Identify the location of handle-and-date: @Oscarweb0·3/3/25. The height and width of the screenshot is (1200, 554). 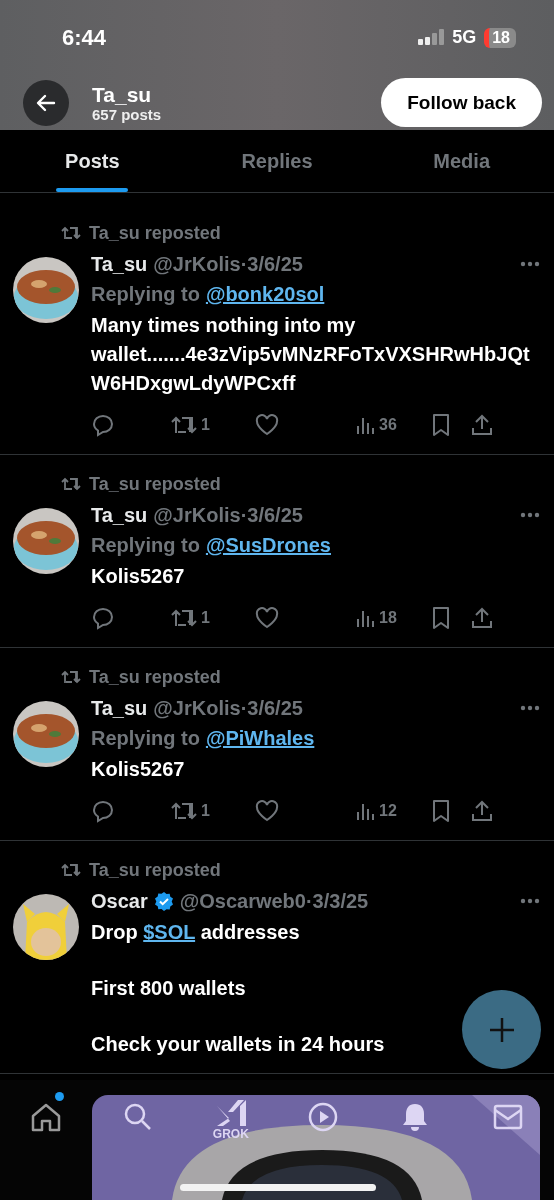
(274, 901).